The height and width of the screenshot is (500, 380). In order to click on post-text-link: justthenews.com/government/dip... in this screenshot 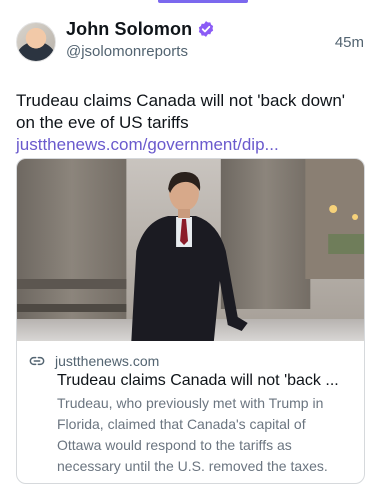, I will do `click(147, 144)`.